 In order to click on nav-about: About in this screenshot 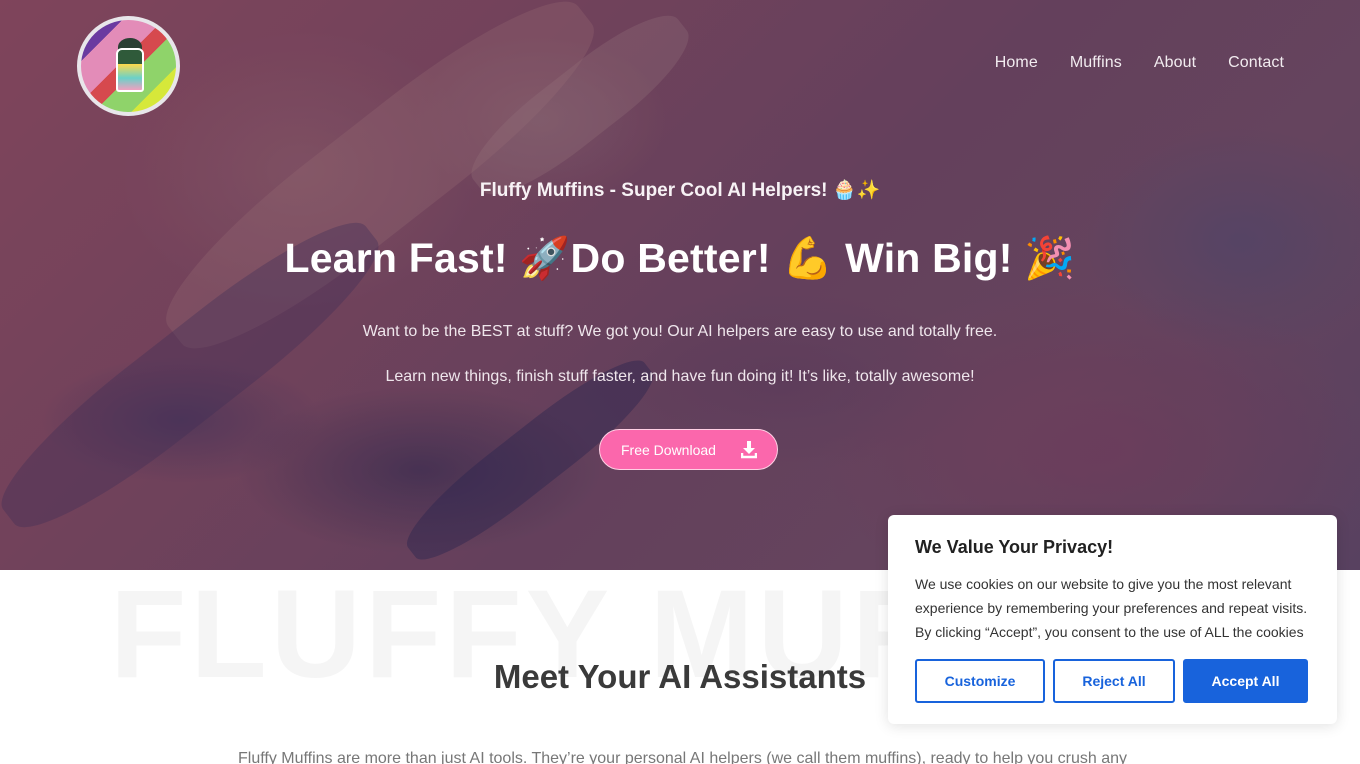, I will do `click(1175, 63)`.